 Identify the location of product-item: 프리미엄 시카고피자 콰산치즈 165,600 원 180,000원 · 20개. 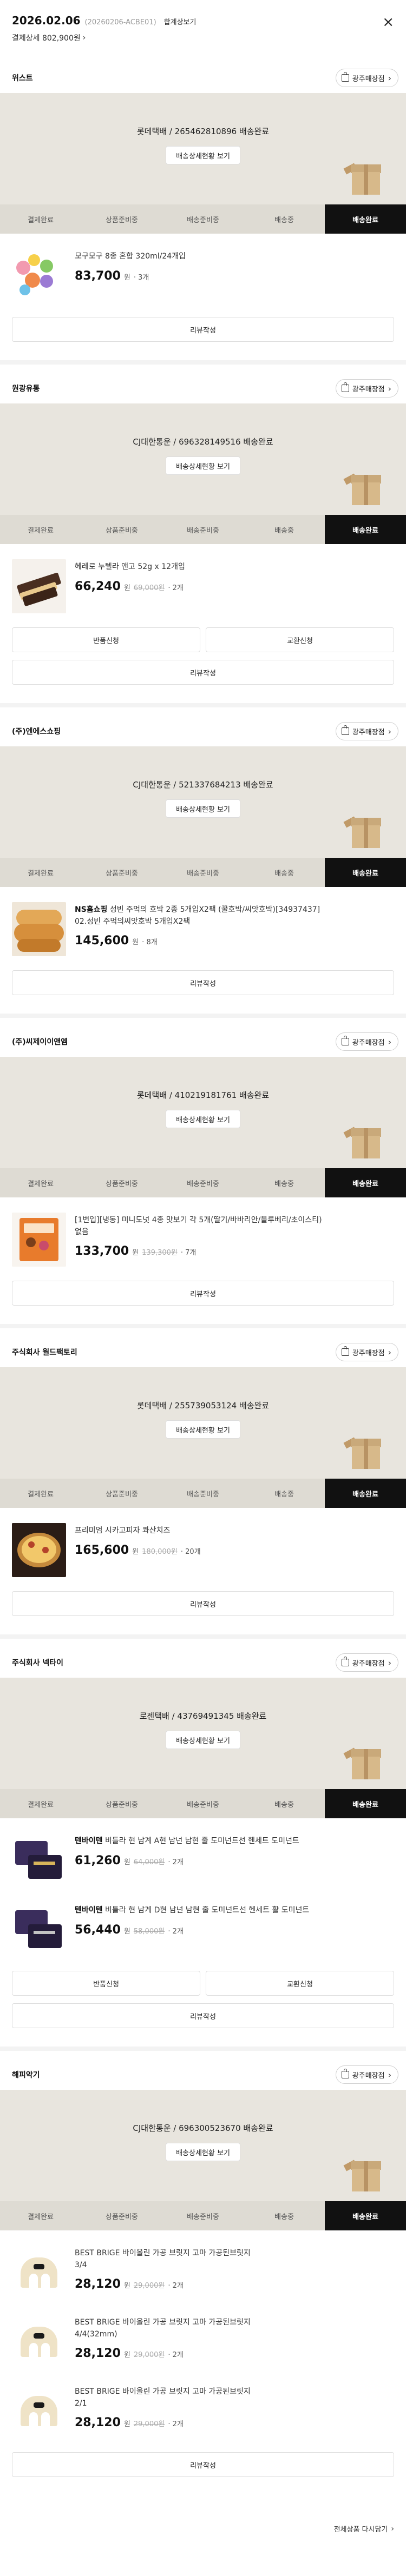
(203, 1543).